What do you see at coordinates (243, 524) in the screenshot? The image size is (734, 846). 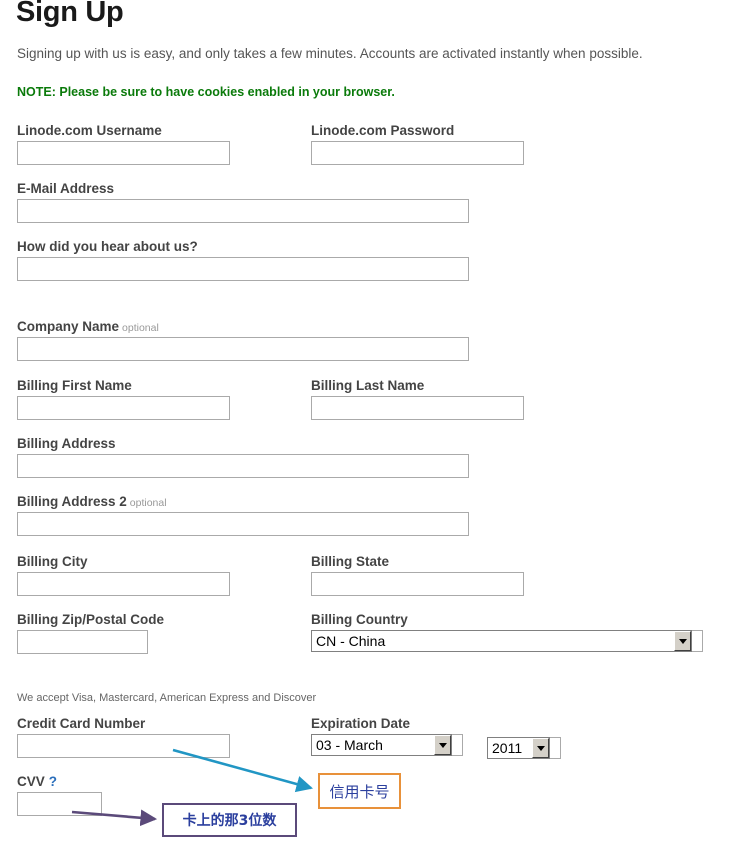 I see `address2-input` at bounding box center [243, 524].